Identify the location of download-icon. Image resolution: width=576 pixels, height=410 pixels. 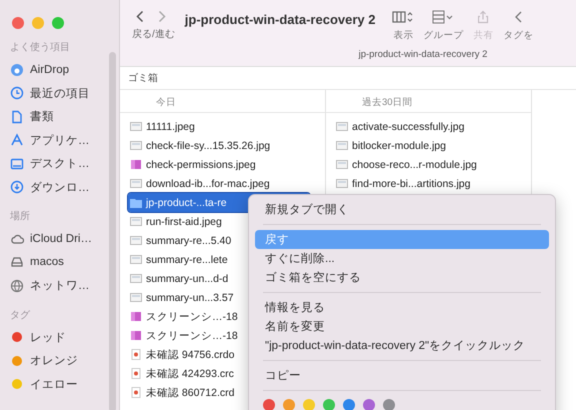
(17, 187).